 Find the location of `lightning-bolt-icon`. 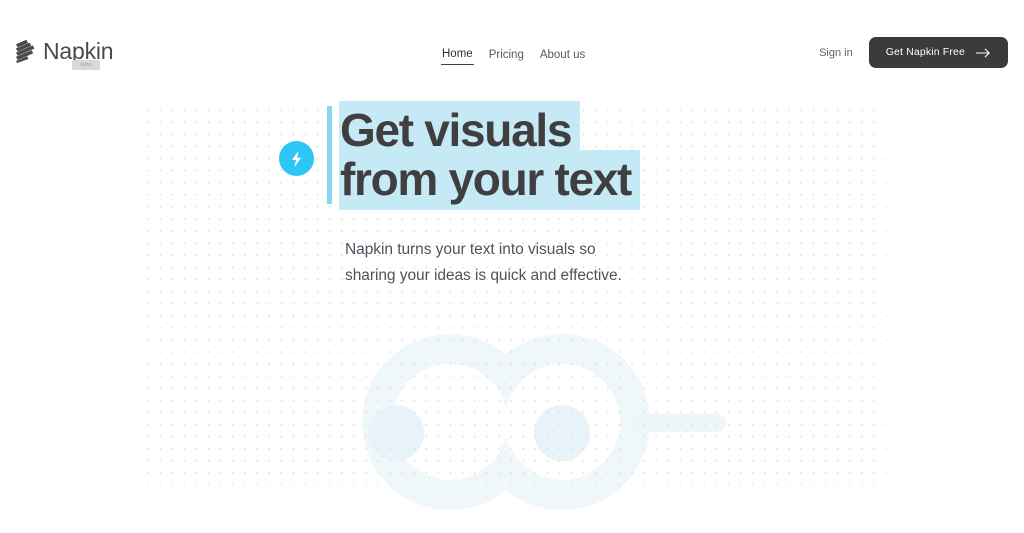

lightning-bolt-icon is located at coordinates (297, 158).